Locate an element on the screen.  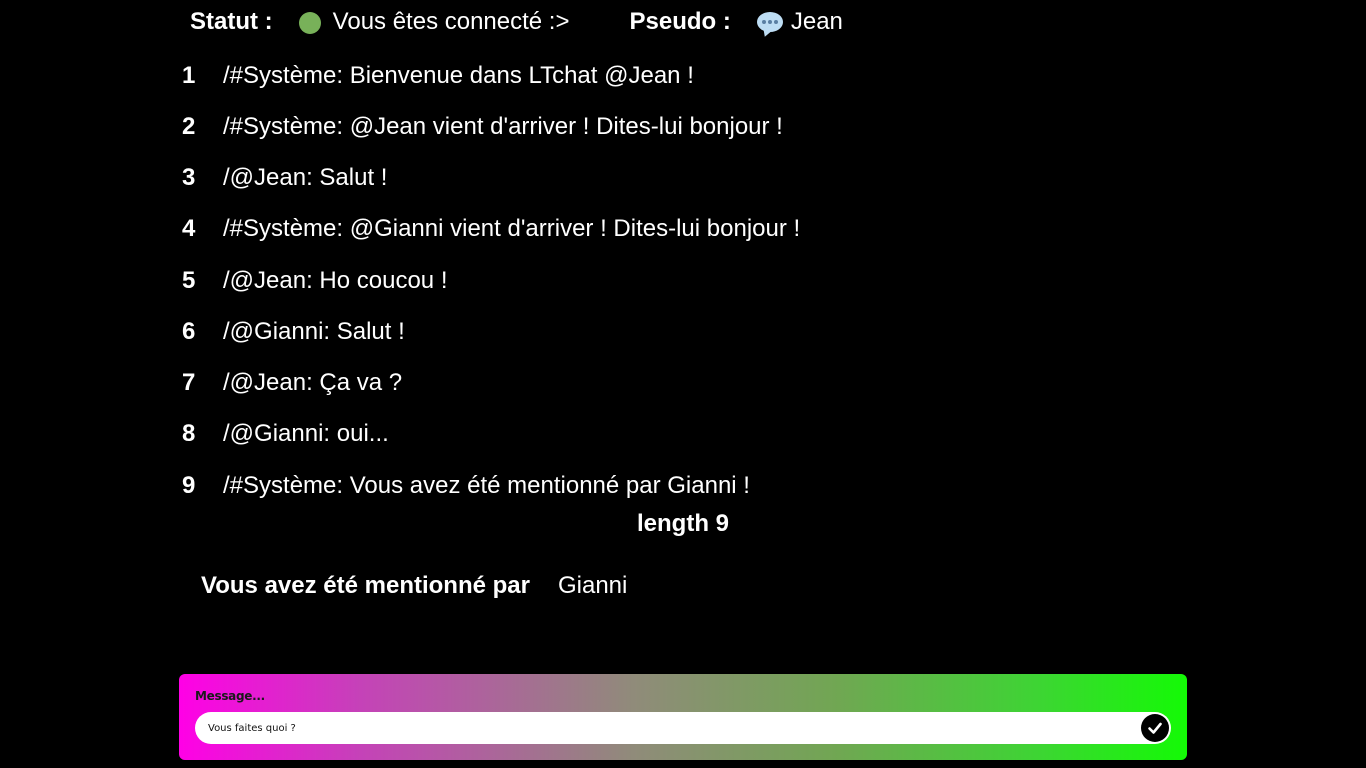
pseudo-label: Pseudo : is located at coordinates (680, 21).